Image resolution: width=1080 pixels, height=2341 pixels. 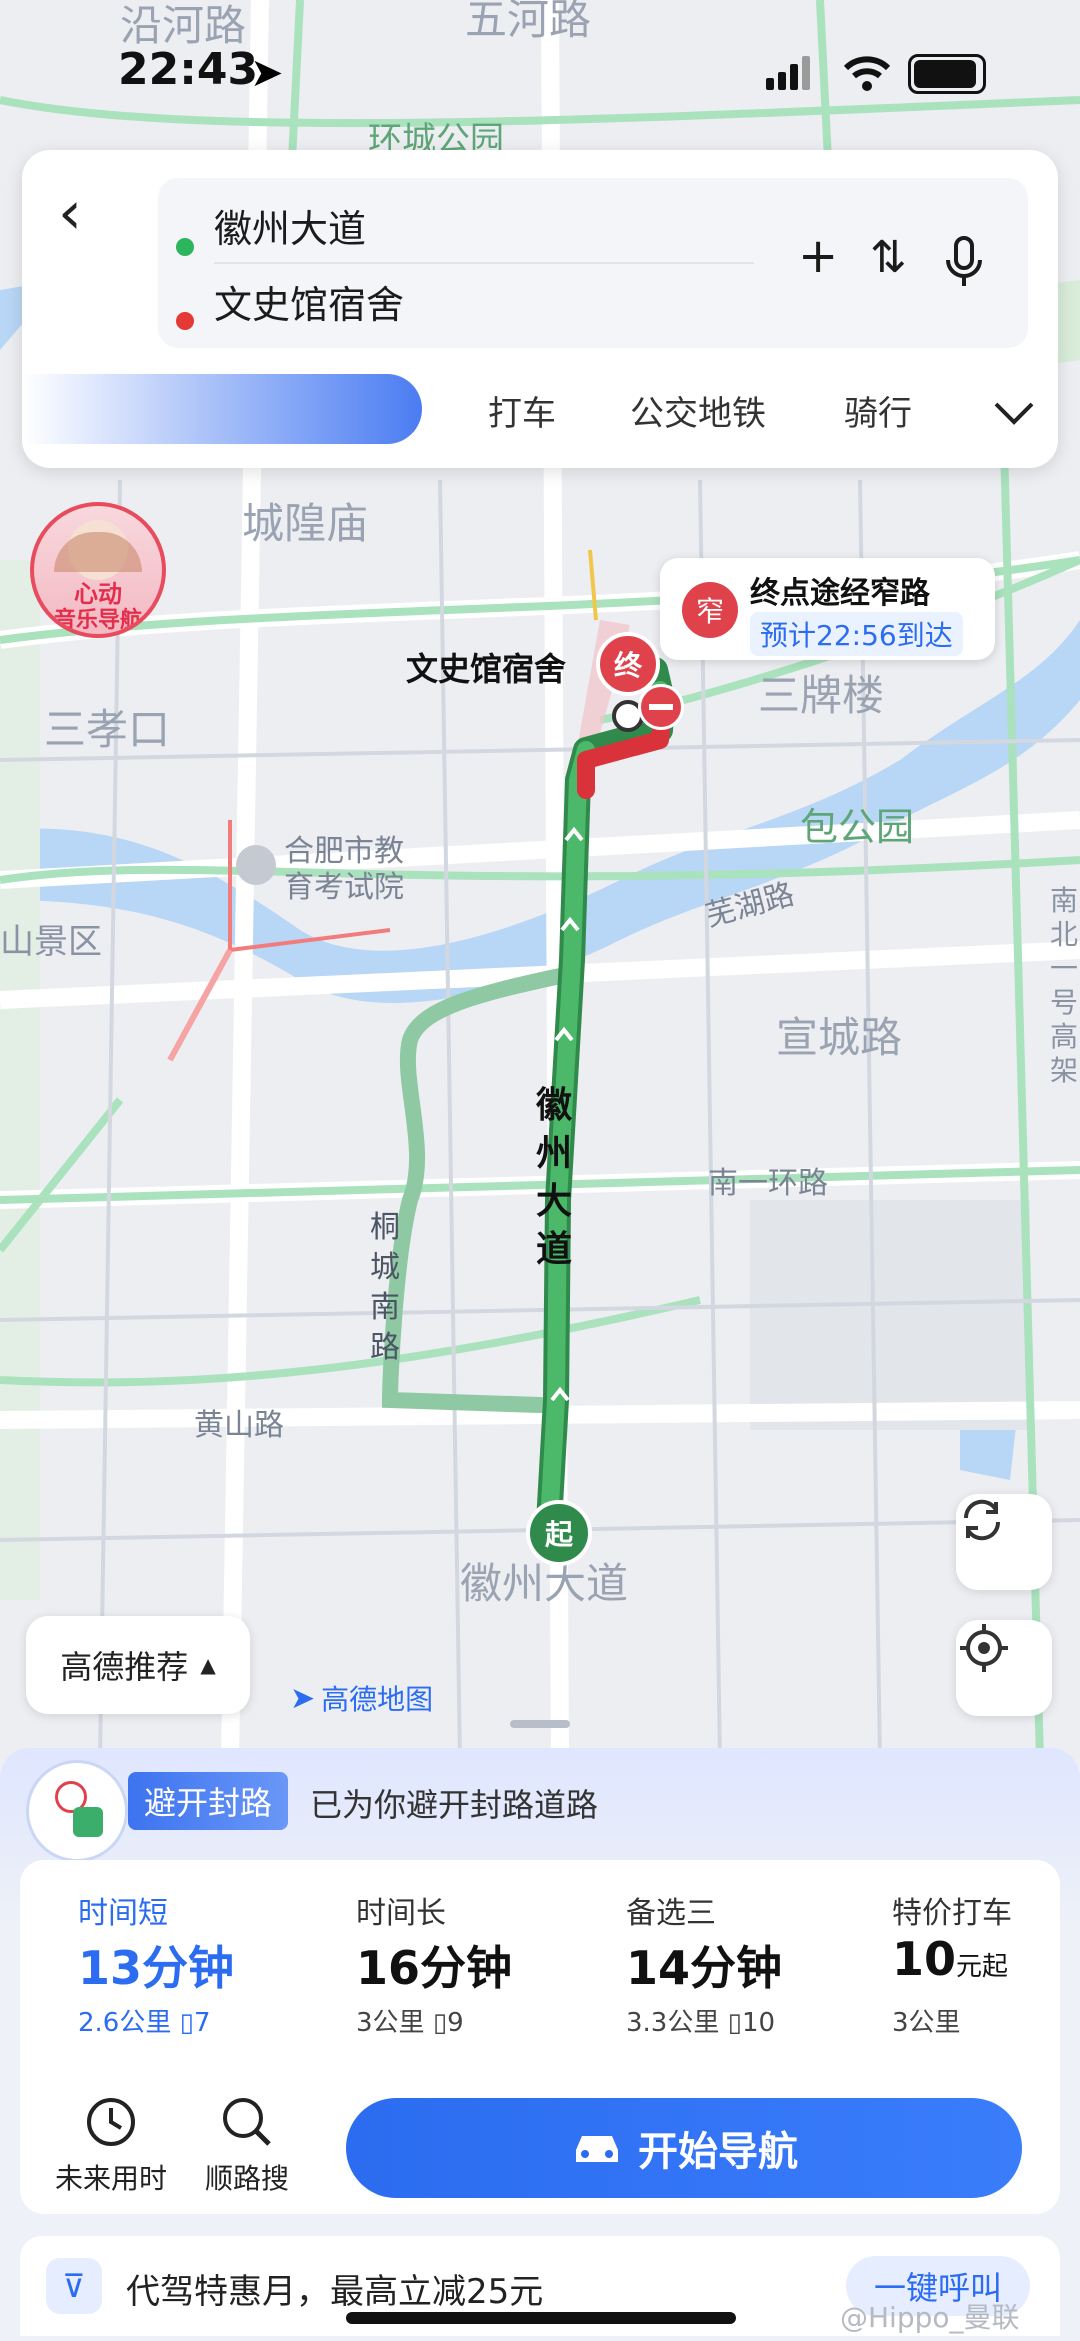 I want to click on car-icon, so click(x=597, y=2149).